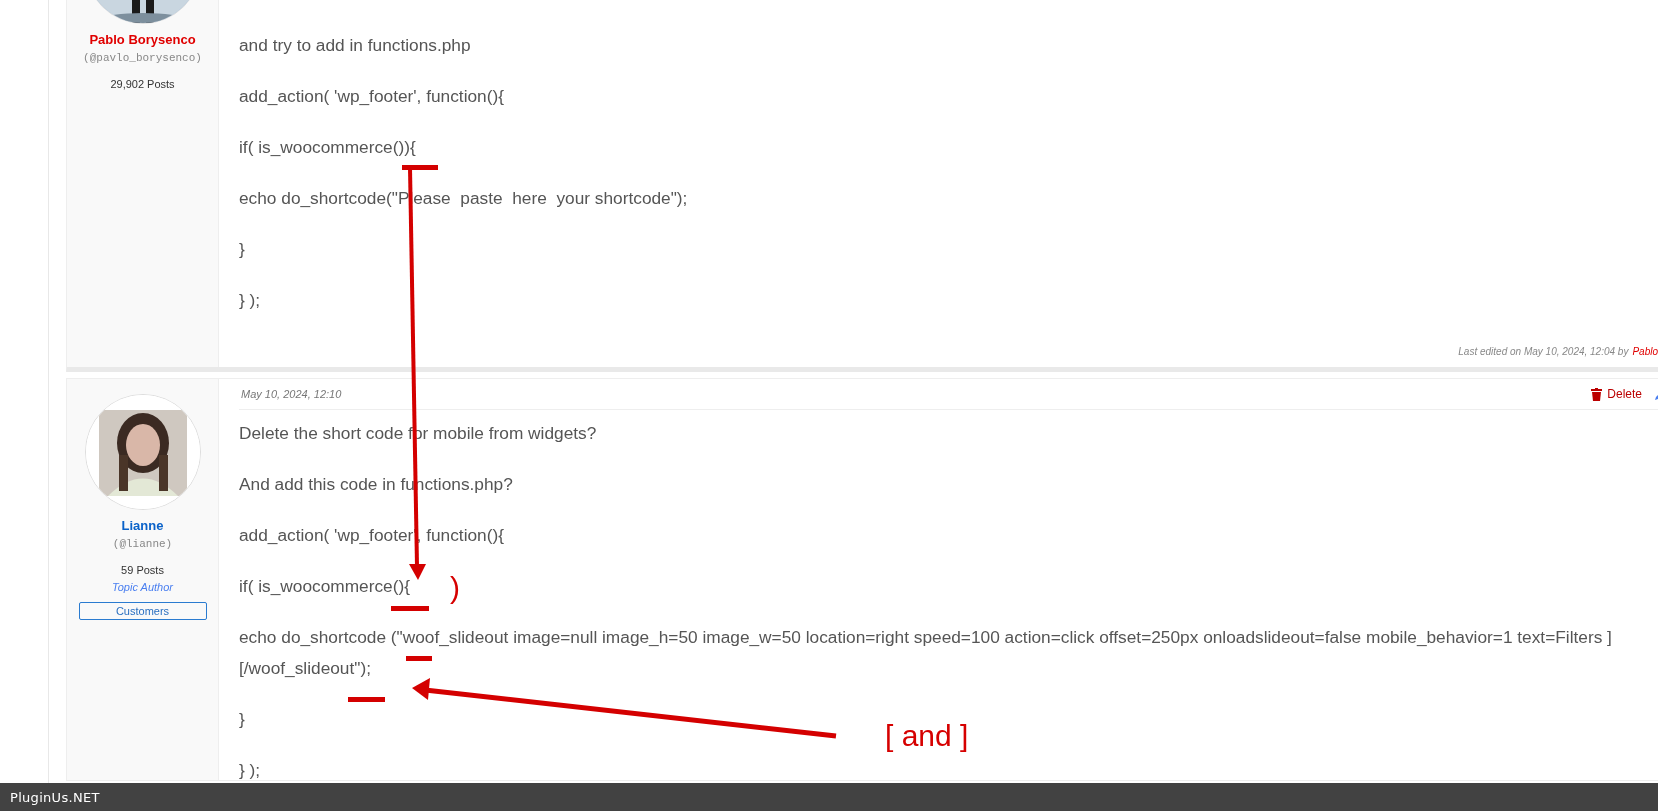 This screenshot has height=811, width=1658. I want to click on annotation-text: [ and ], so click(927, 736).